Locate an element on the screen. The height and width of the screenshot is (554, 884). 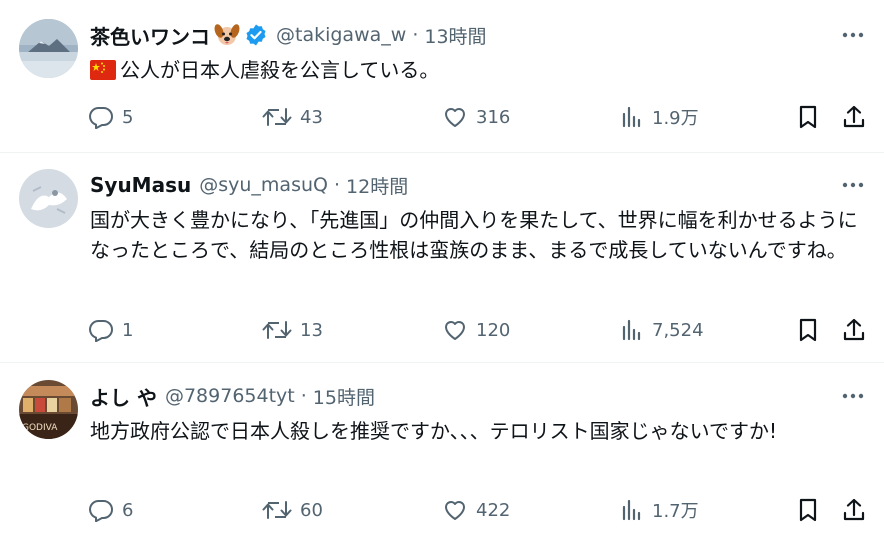
action-bar: 5 43 316 1.9万 is located at coordinates (483, 117).